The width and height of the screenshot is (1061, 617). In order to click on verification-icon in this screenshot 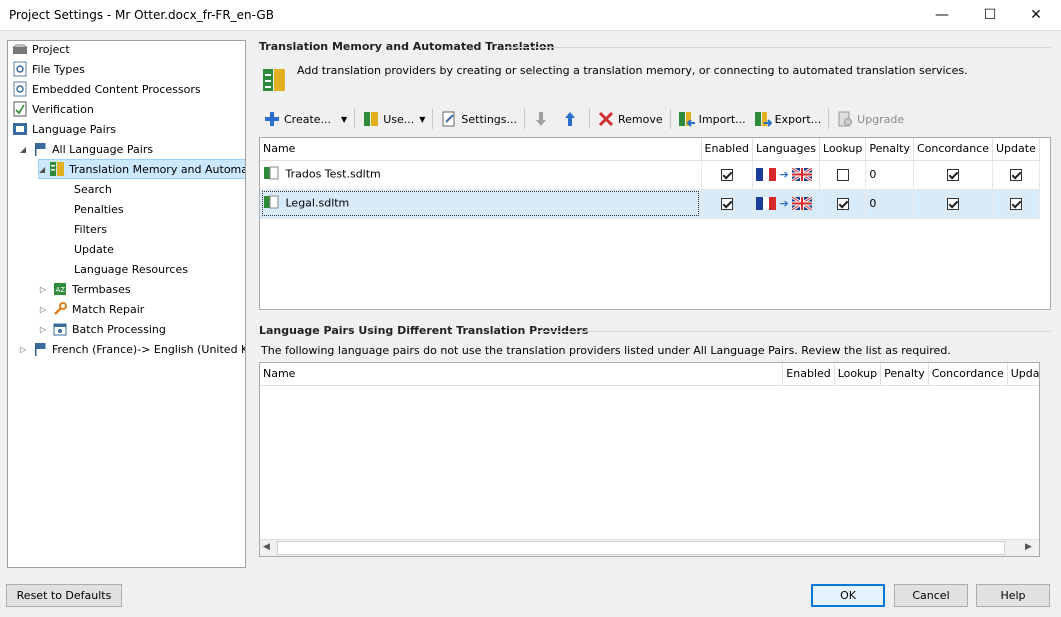, I will do `click(20, 109)`.